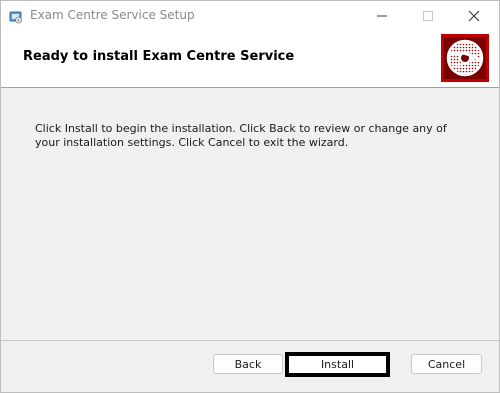 The width and height of the screenshot is (500, 393). Describe the element at coordinates (248, 364) in the screenshot. I see `back-button: Back` at that location.